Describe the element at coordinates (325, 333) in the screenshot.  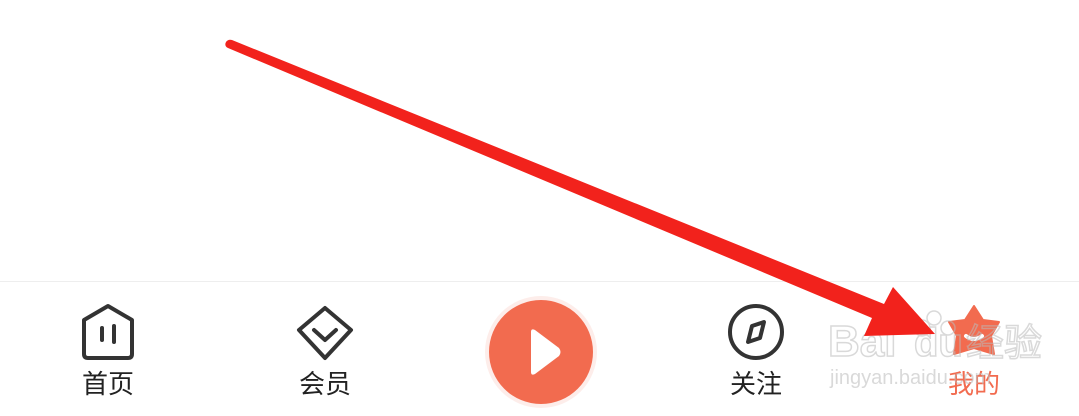
I see `diamond-icon` at that location.